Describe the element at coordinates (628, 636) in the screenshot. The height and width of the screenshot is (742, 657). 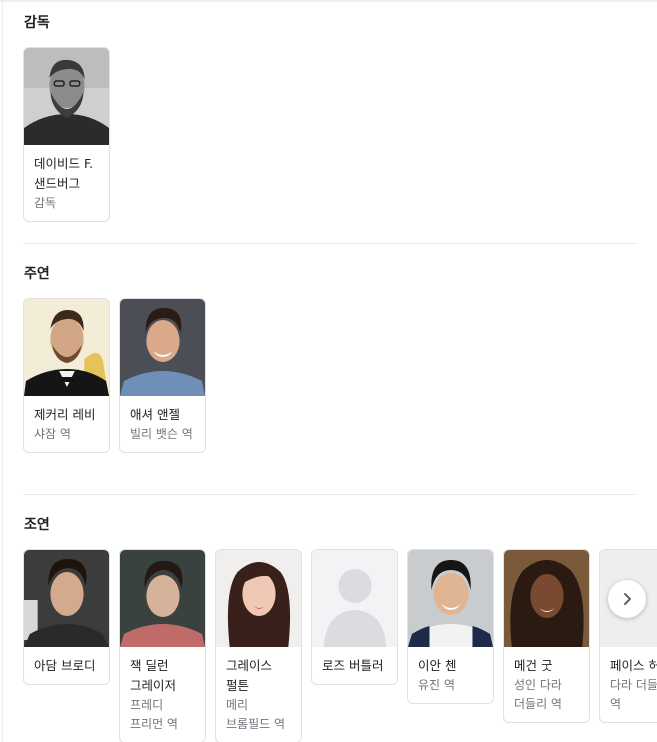
I see `person-card-supporting-7: 페이스 허만 다라 더들리 역` at that location.